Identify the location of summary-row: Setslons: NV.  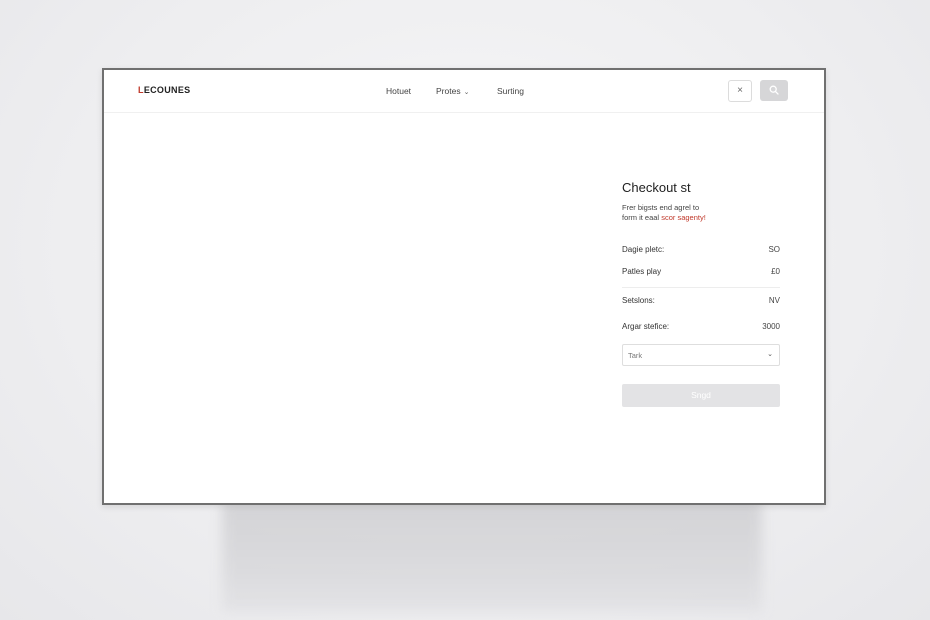
(701, 300).